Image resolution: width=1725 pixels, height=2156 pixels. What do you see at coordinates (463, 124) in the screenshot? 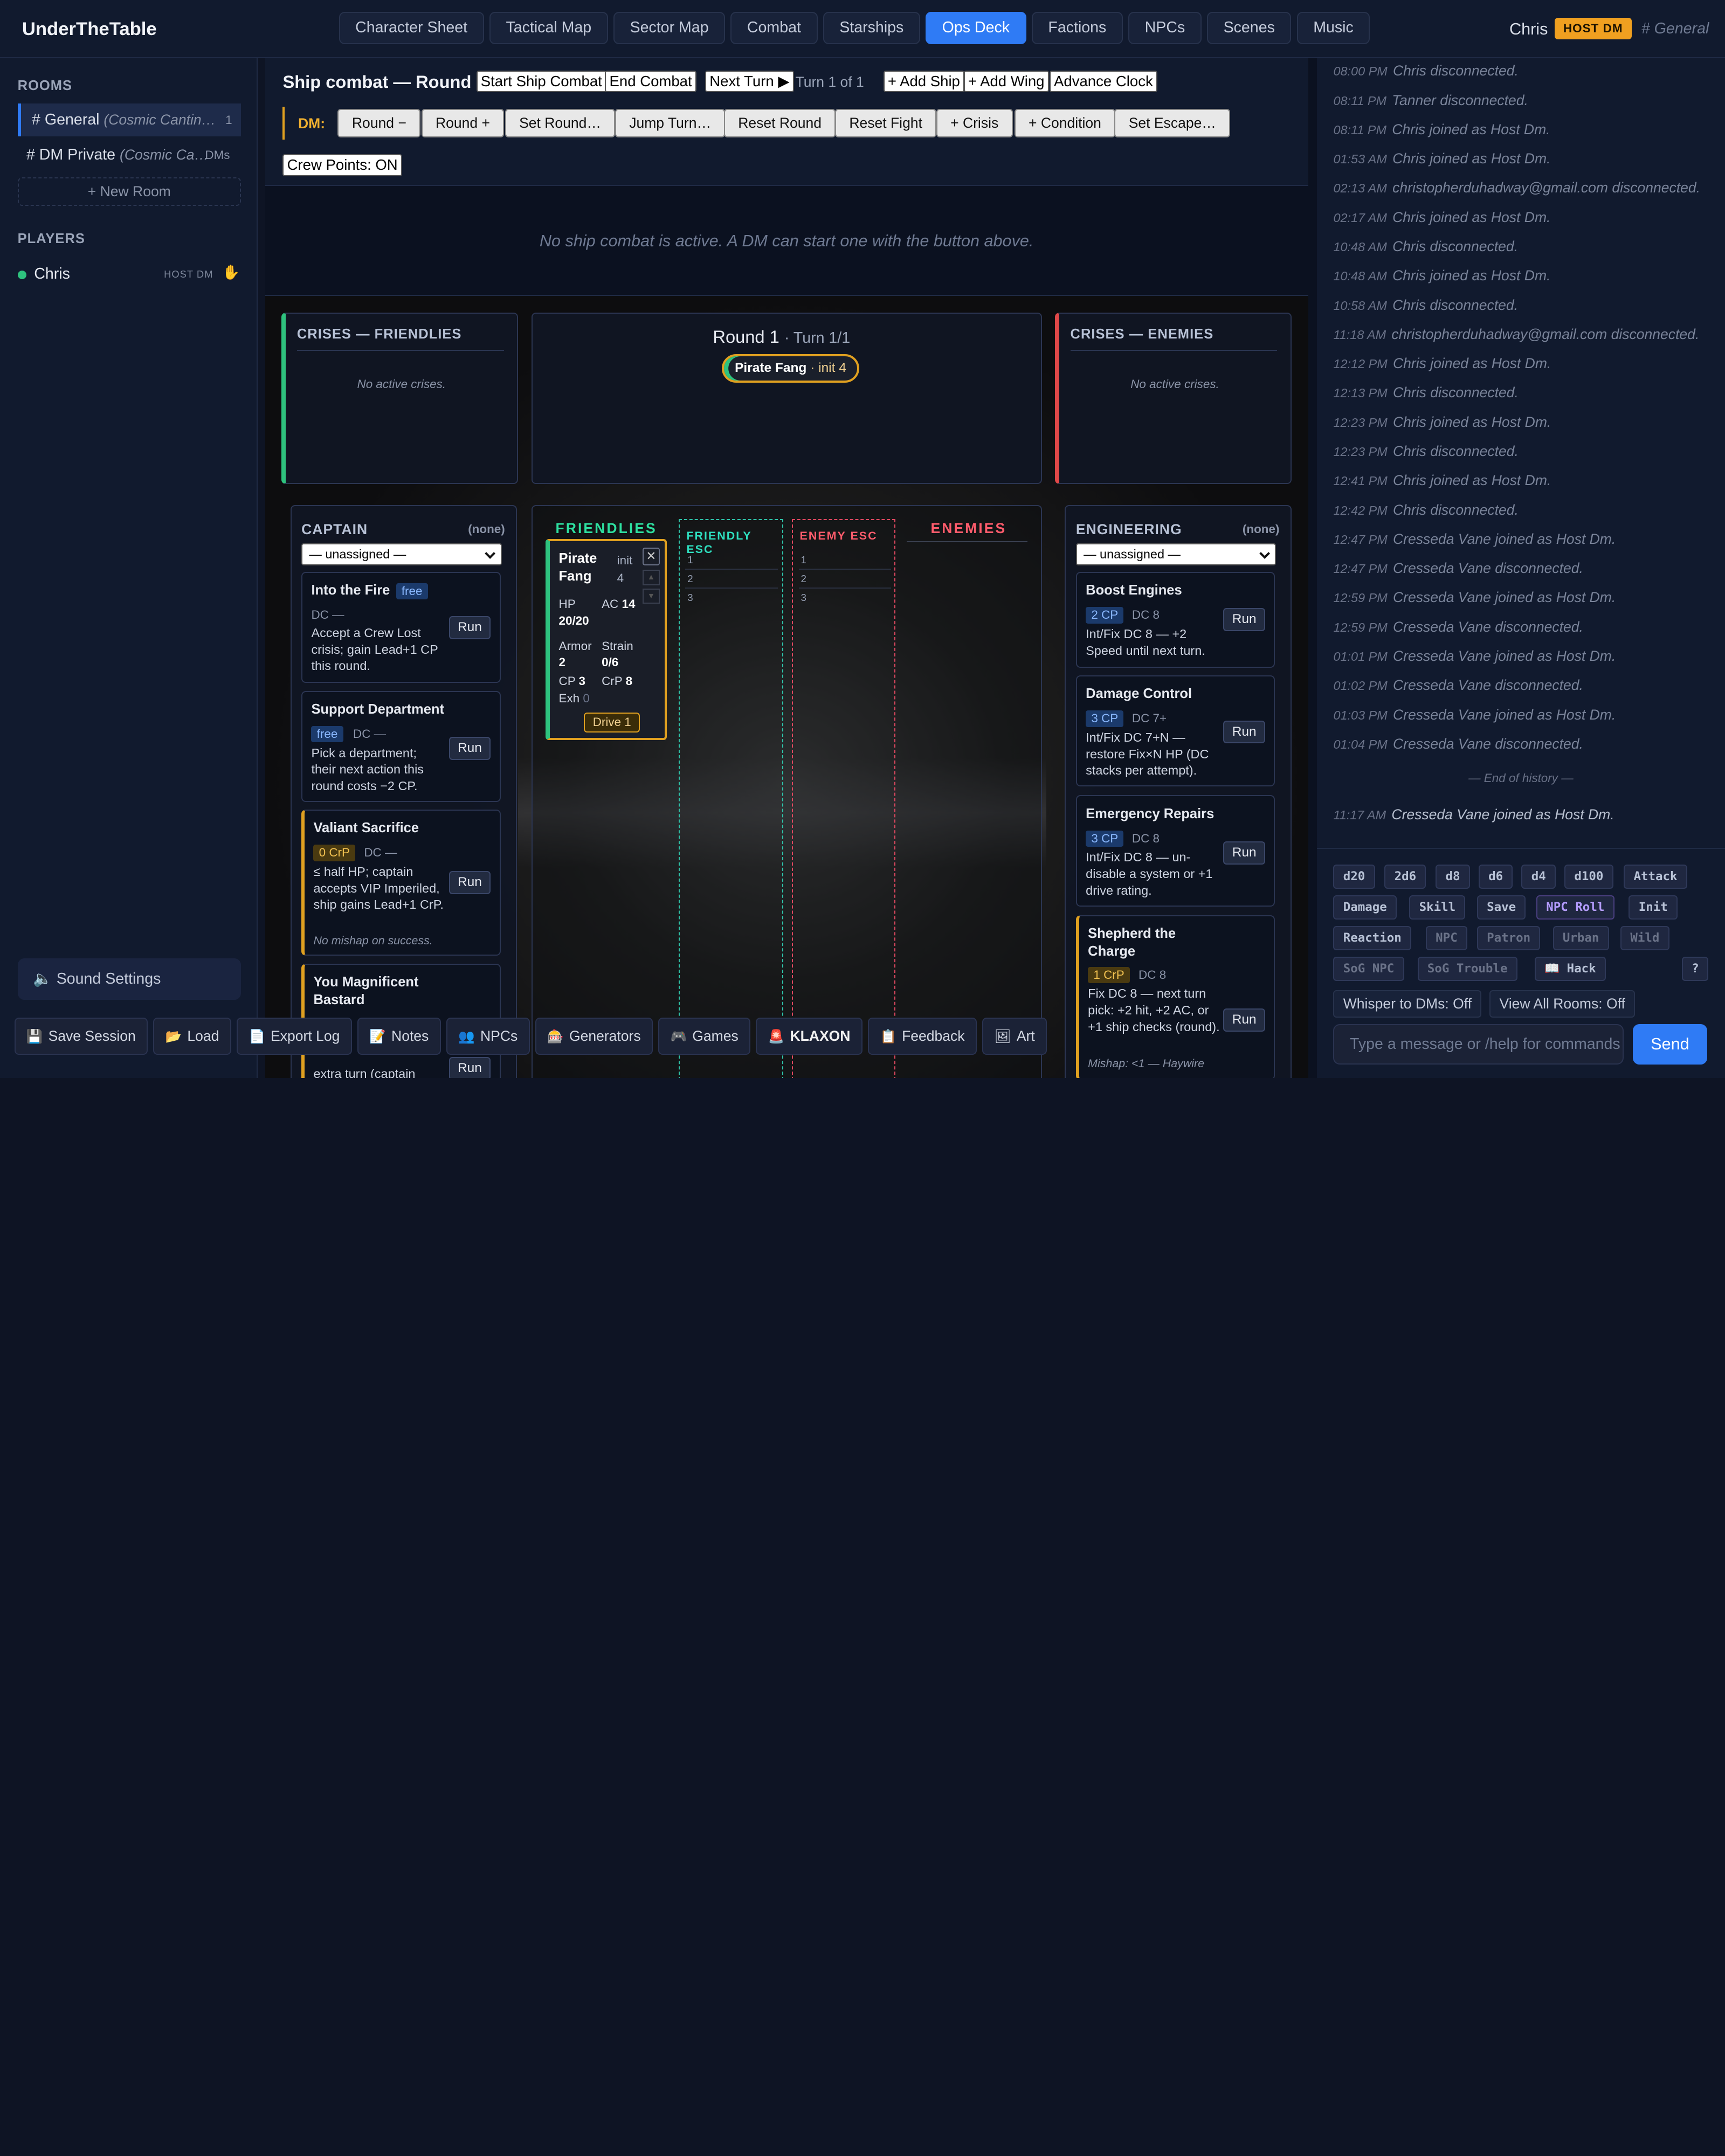
I see `round-plus-button: Round +` at bounding box center [463, 124].